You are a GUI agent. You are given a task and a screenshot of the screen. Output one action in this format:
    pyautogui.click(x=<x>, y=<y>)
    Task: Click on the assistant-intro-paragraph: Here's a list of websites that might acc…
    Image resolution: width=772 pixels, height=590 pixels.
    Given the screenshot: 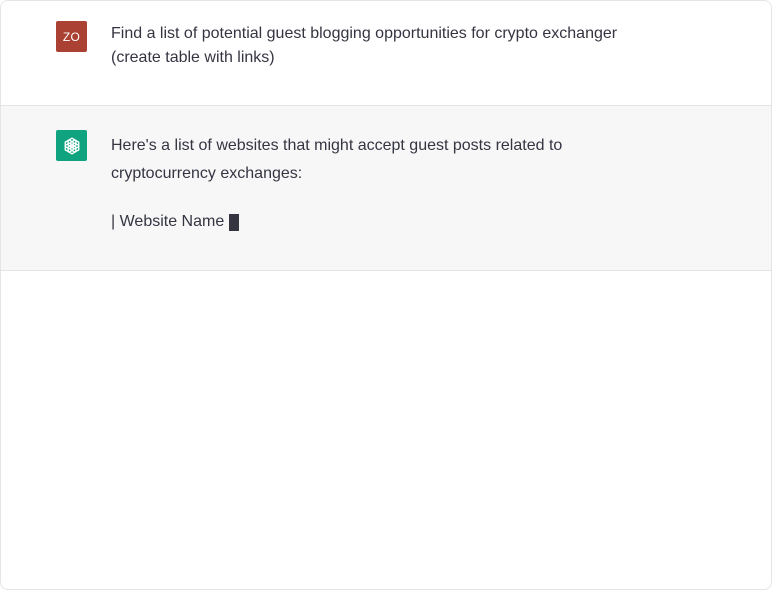 What is the action you would take?
    pyautogui.click(x=337, y=159)
    